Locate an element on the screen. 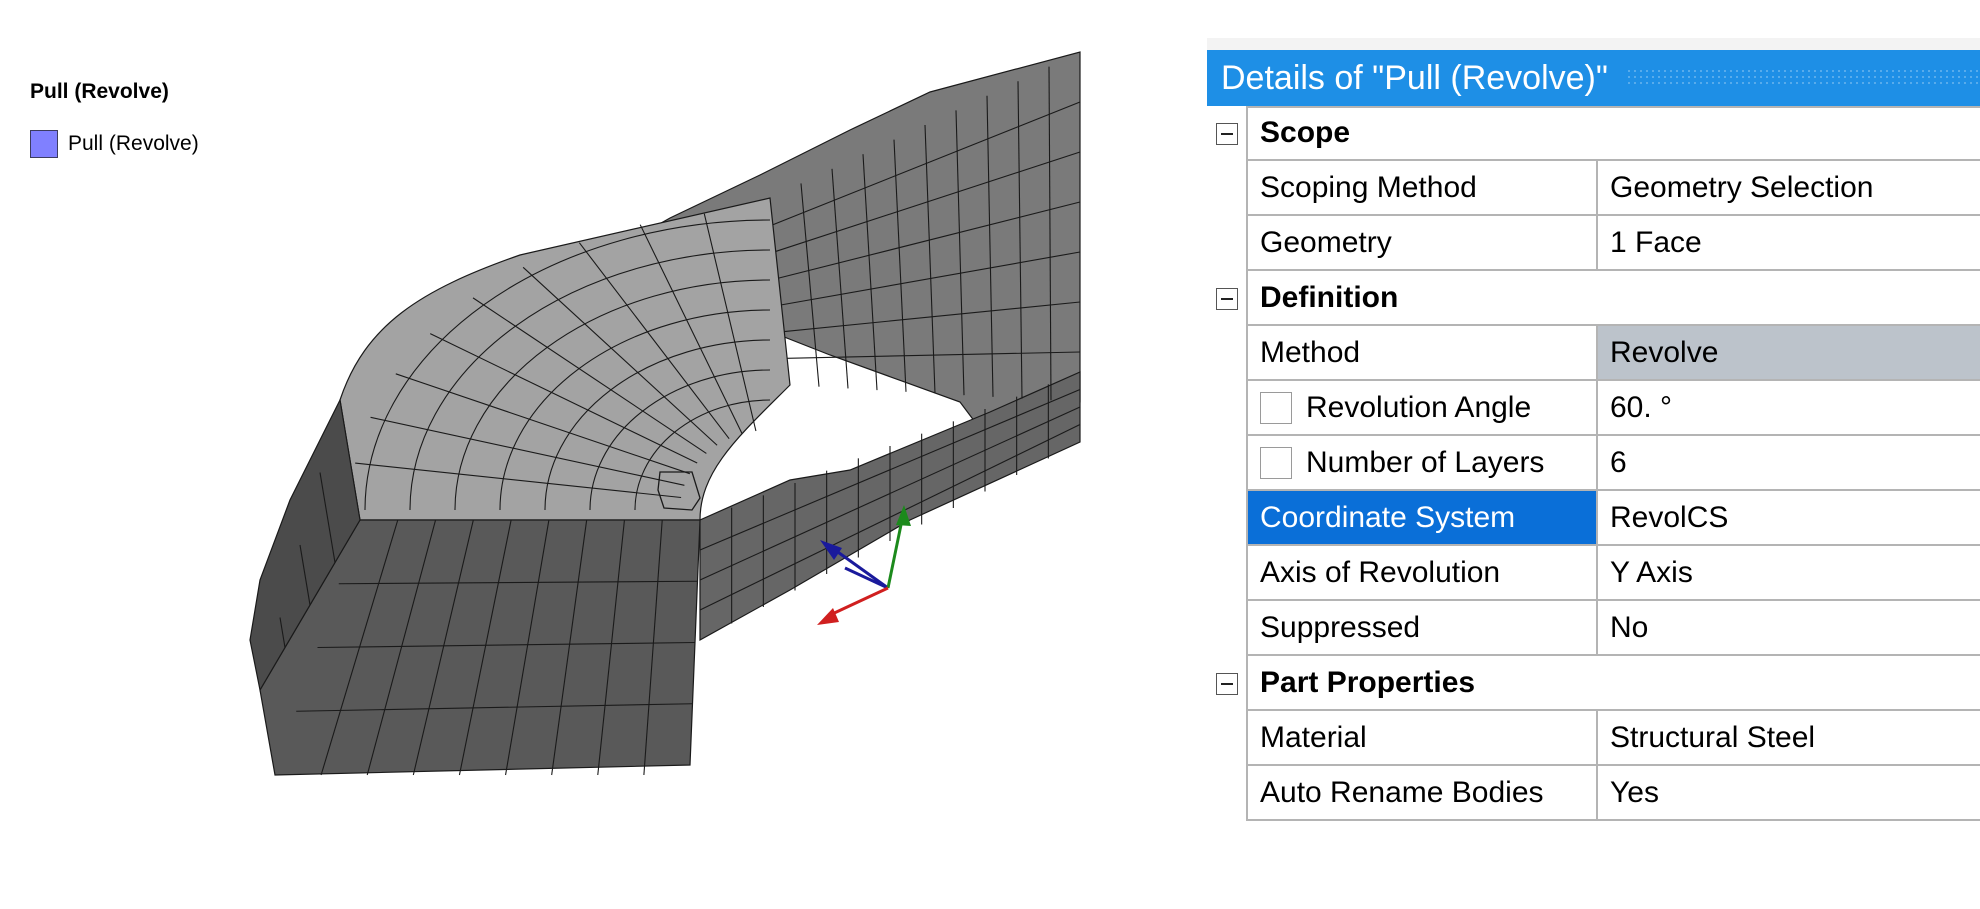 This screenshot has width=1980, height=909. property-row-material: Material Structural Steel is located at coordinates (1593, 738).